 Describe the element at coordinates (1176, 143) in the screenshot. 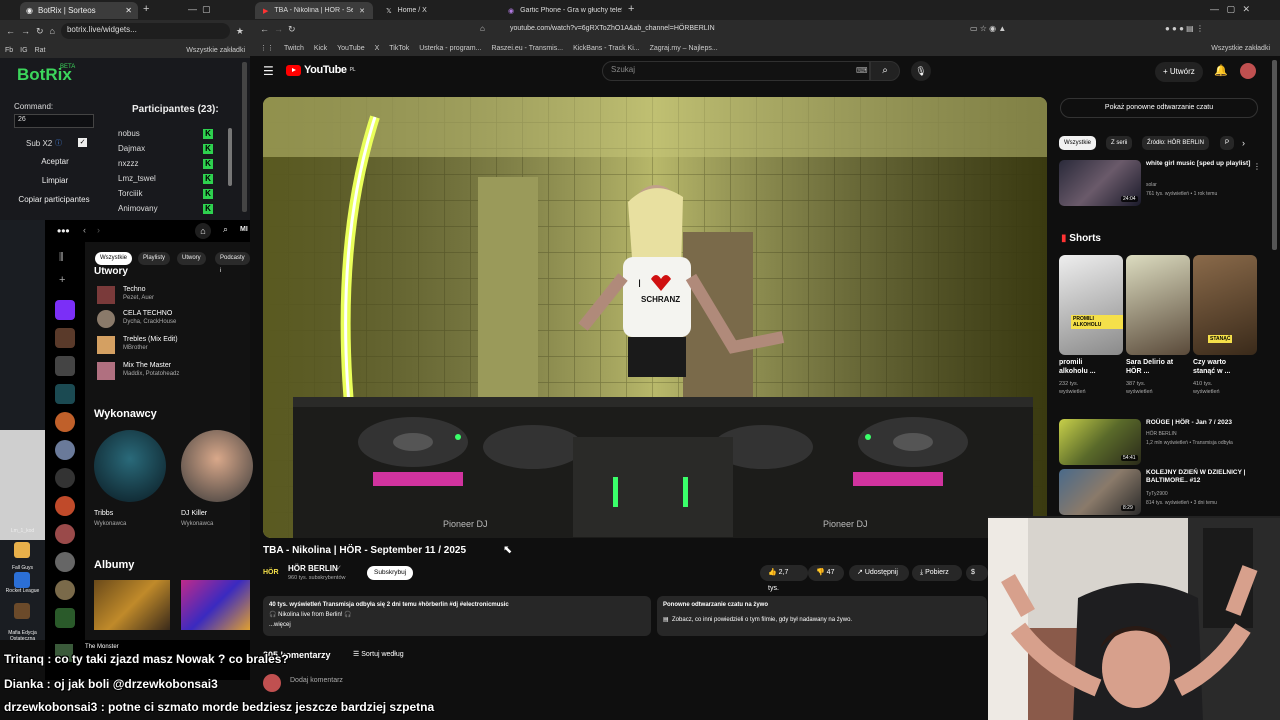

I see `chip-source: Źródło: HÖR BERLIN` at that location.